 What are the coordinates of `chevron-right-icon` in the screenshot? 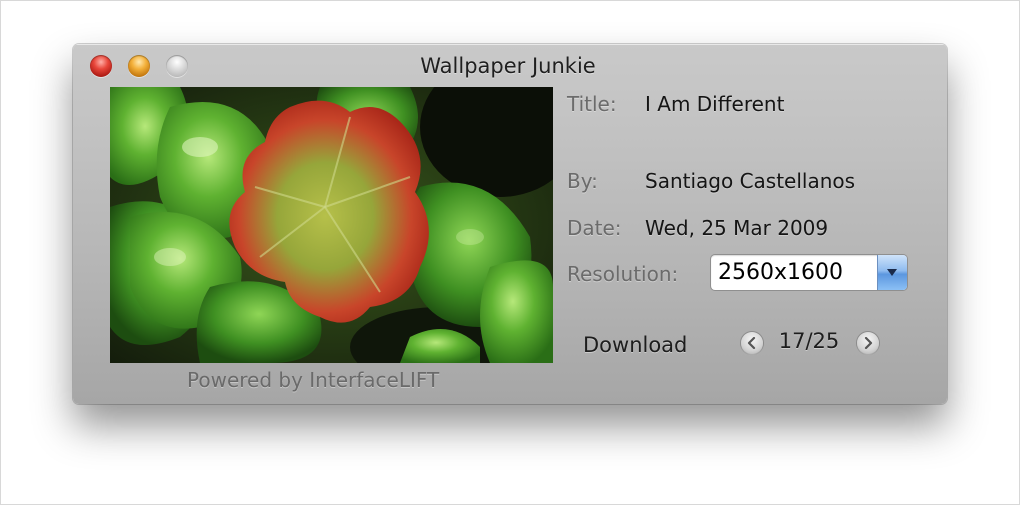 It's located at (868, 343).